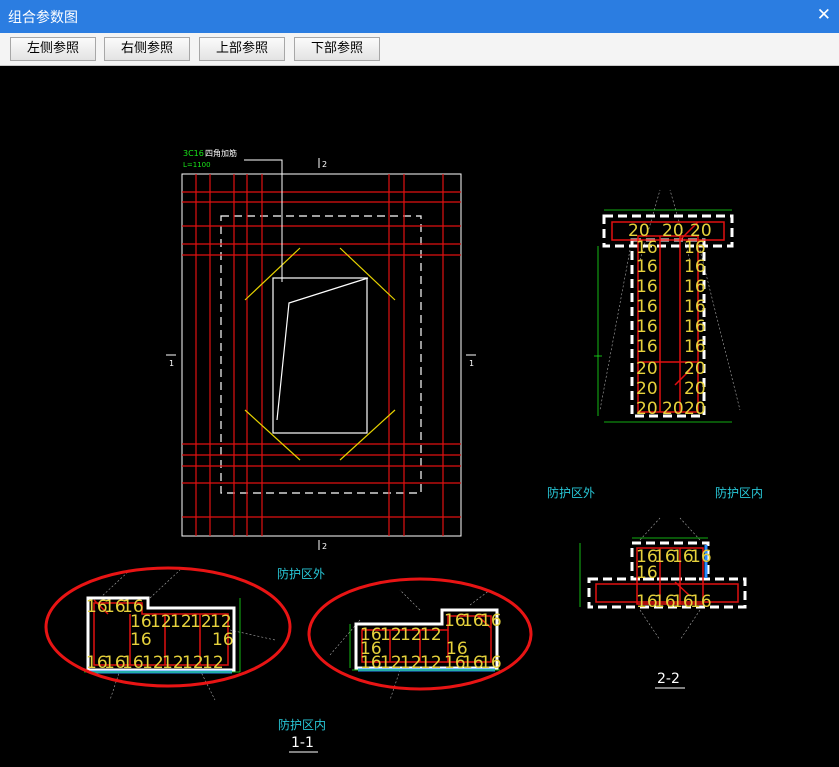 This screenshot has height=767, width=839. What do you see at coordinates (263, 220) in the screenshot?
I see `plan-leader-line` at bounding box center [263, 220].